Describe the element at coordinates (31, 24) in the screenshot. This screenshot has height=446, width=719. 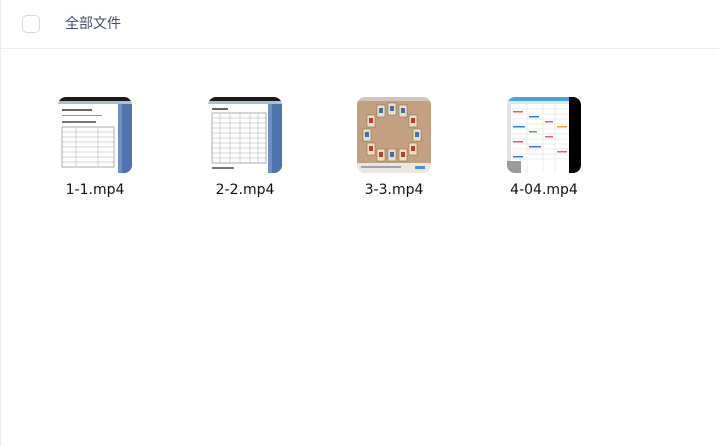
I see `select-all-checkbox` at that location.